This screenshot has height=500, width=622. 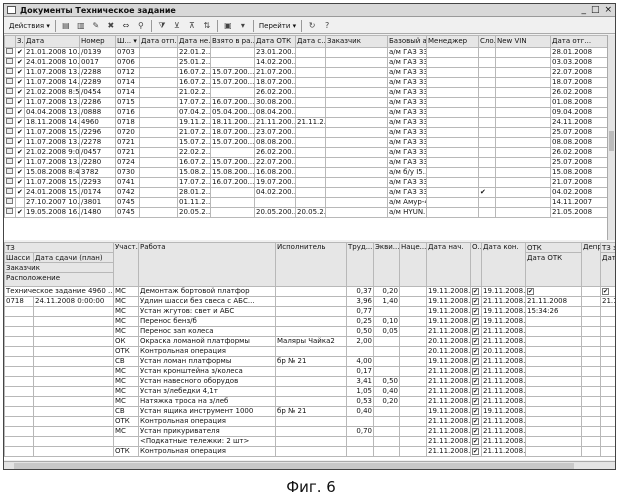 I want to click on work-cell: МС, so click(x=126, y=332).